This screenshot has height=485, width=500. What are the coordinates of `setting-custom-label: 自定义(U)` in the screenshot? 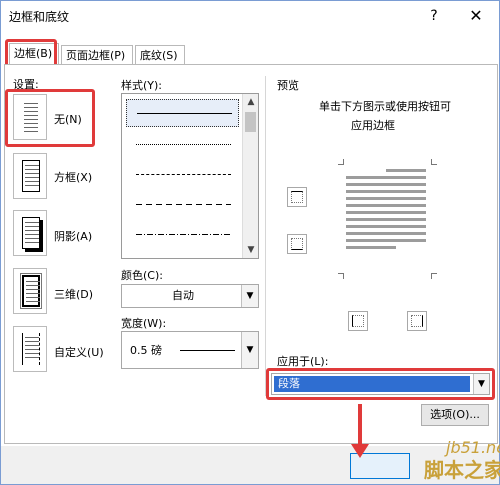 It's located at (79, 352).